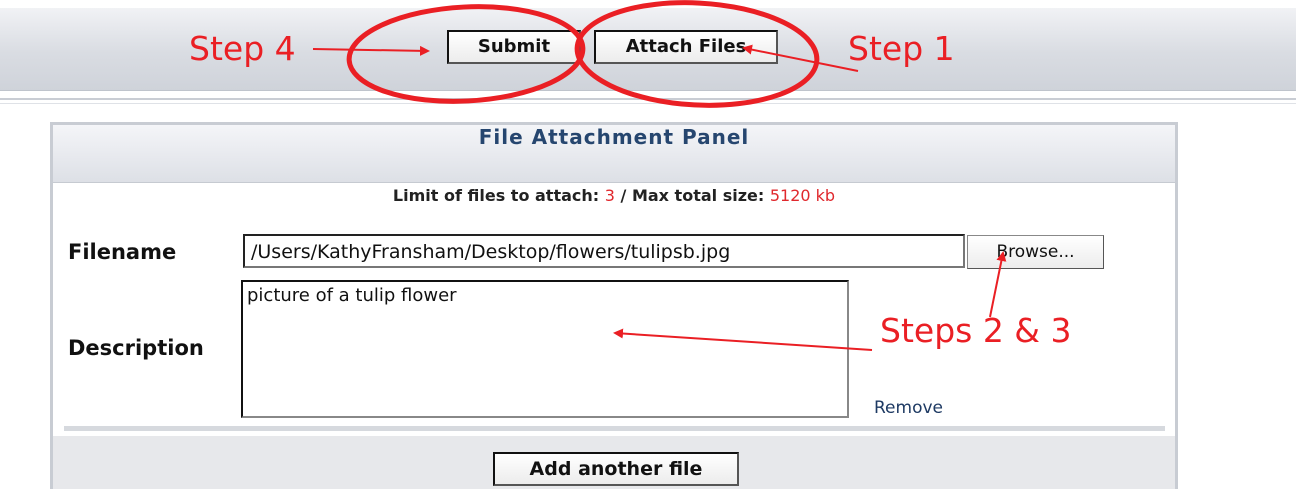 The width and height of the screenshot is (1296, 489). What do you see at coordinates (545, 349) in the screenshot?
I see `description-textarea: picture of a tulip flower` at bounding box center [545, 349].